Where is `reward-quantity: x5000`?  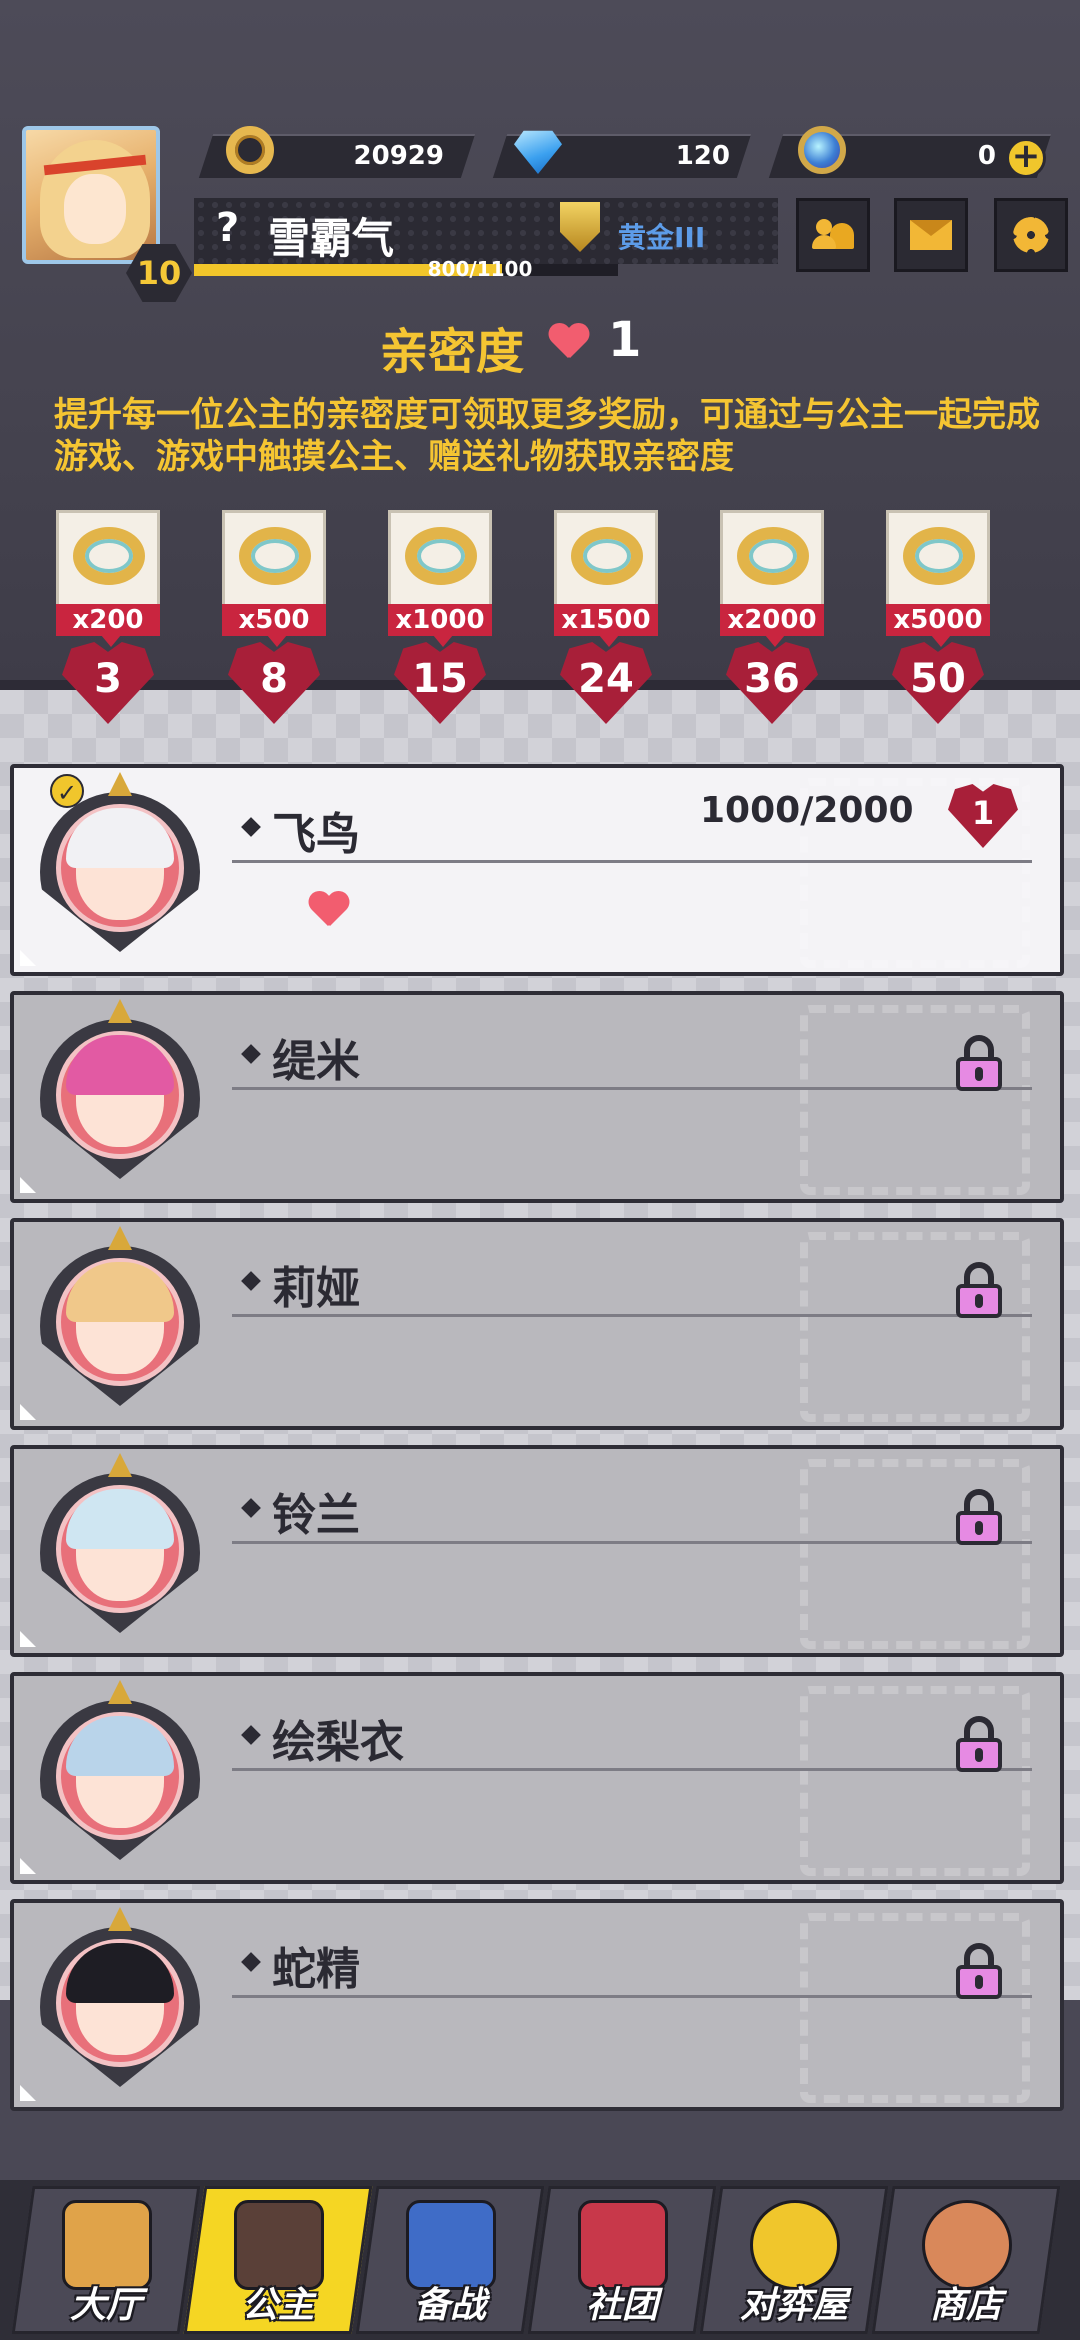 reward-quantity: x5000 is located at coordinates (938, 620).